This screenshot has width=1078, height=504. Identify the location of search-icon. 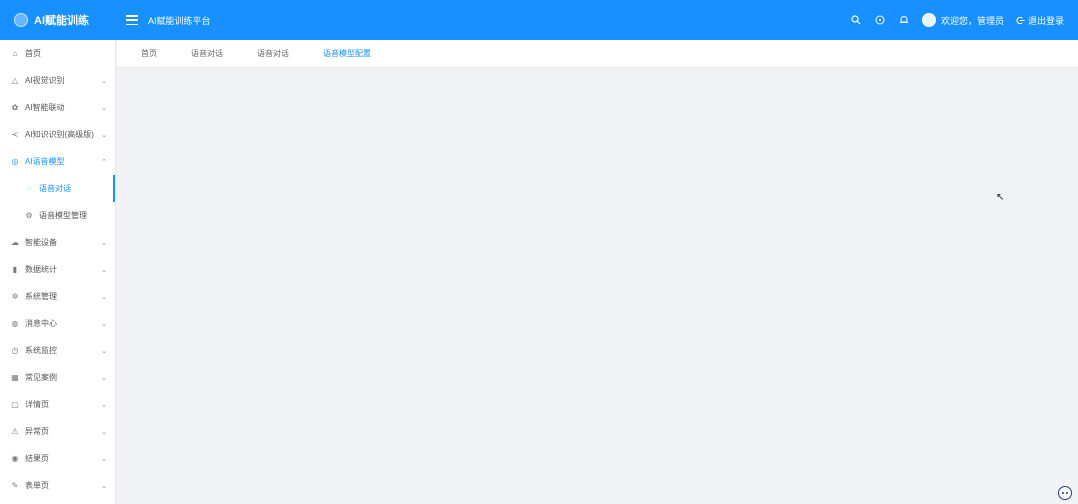
(856, 20).